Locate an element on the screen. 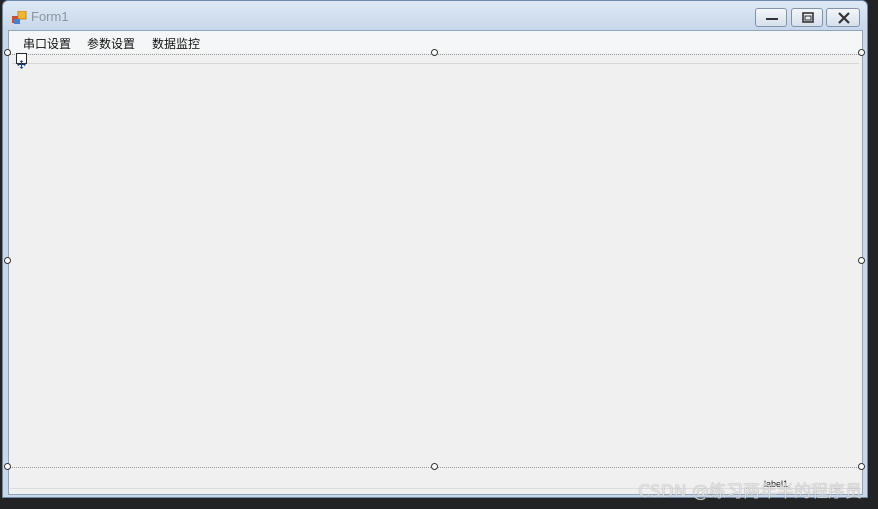 The height and width of the screenshot is (509, 878). resize-handle-bottom-right is located at coordinates (861, 466).